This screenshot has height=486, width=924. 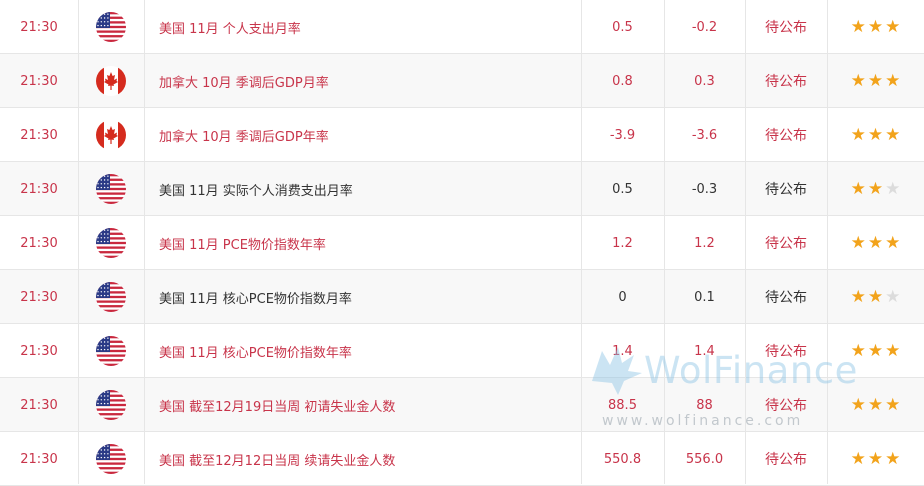 I want to click on previous-value: 0, so click(x=622, y=297).